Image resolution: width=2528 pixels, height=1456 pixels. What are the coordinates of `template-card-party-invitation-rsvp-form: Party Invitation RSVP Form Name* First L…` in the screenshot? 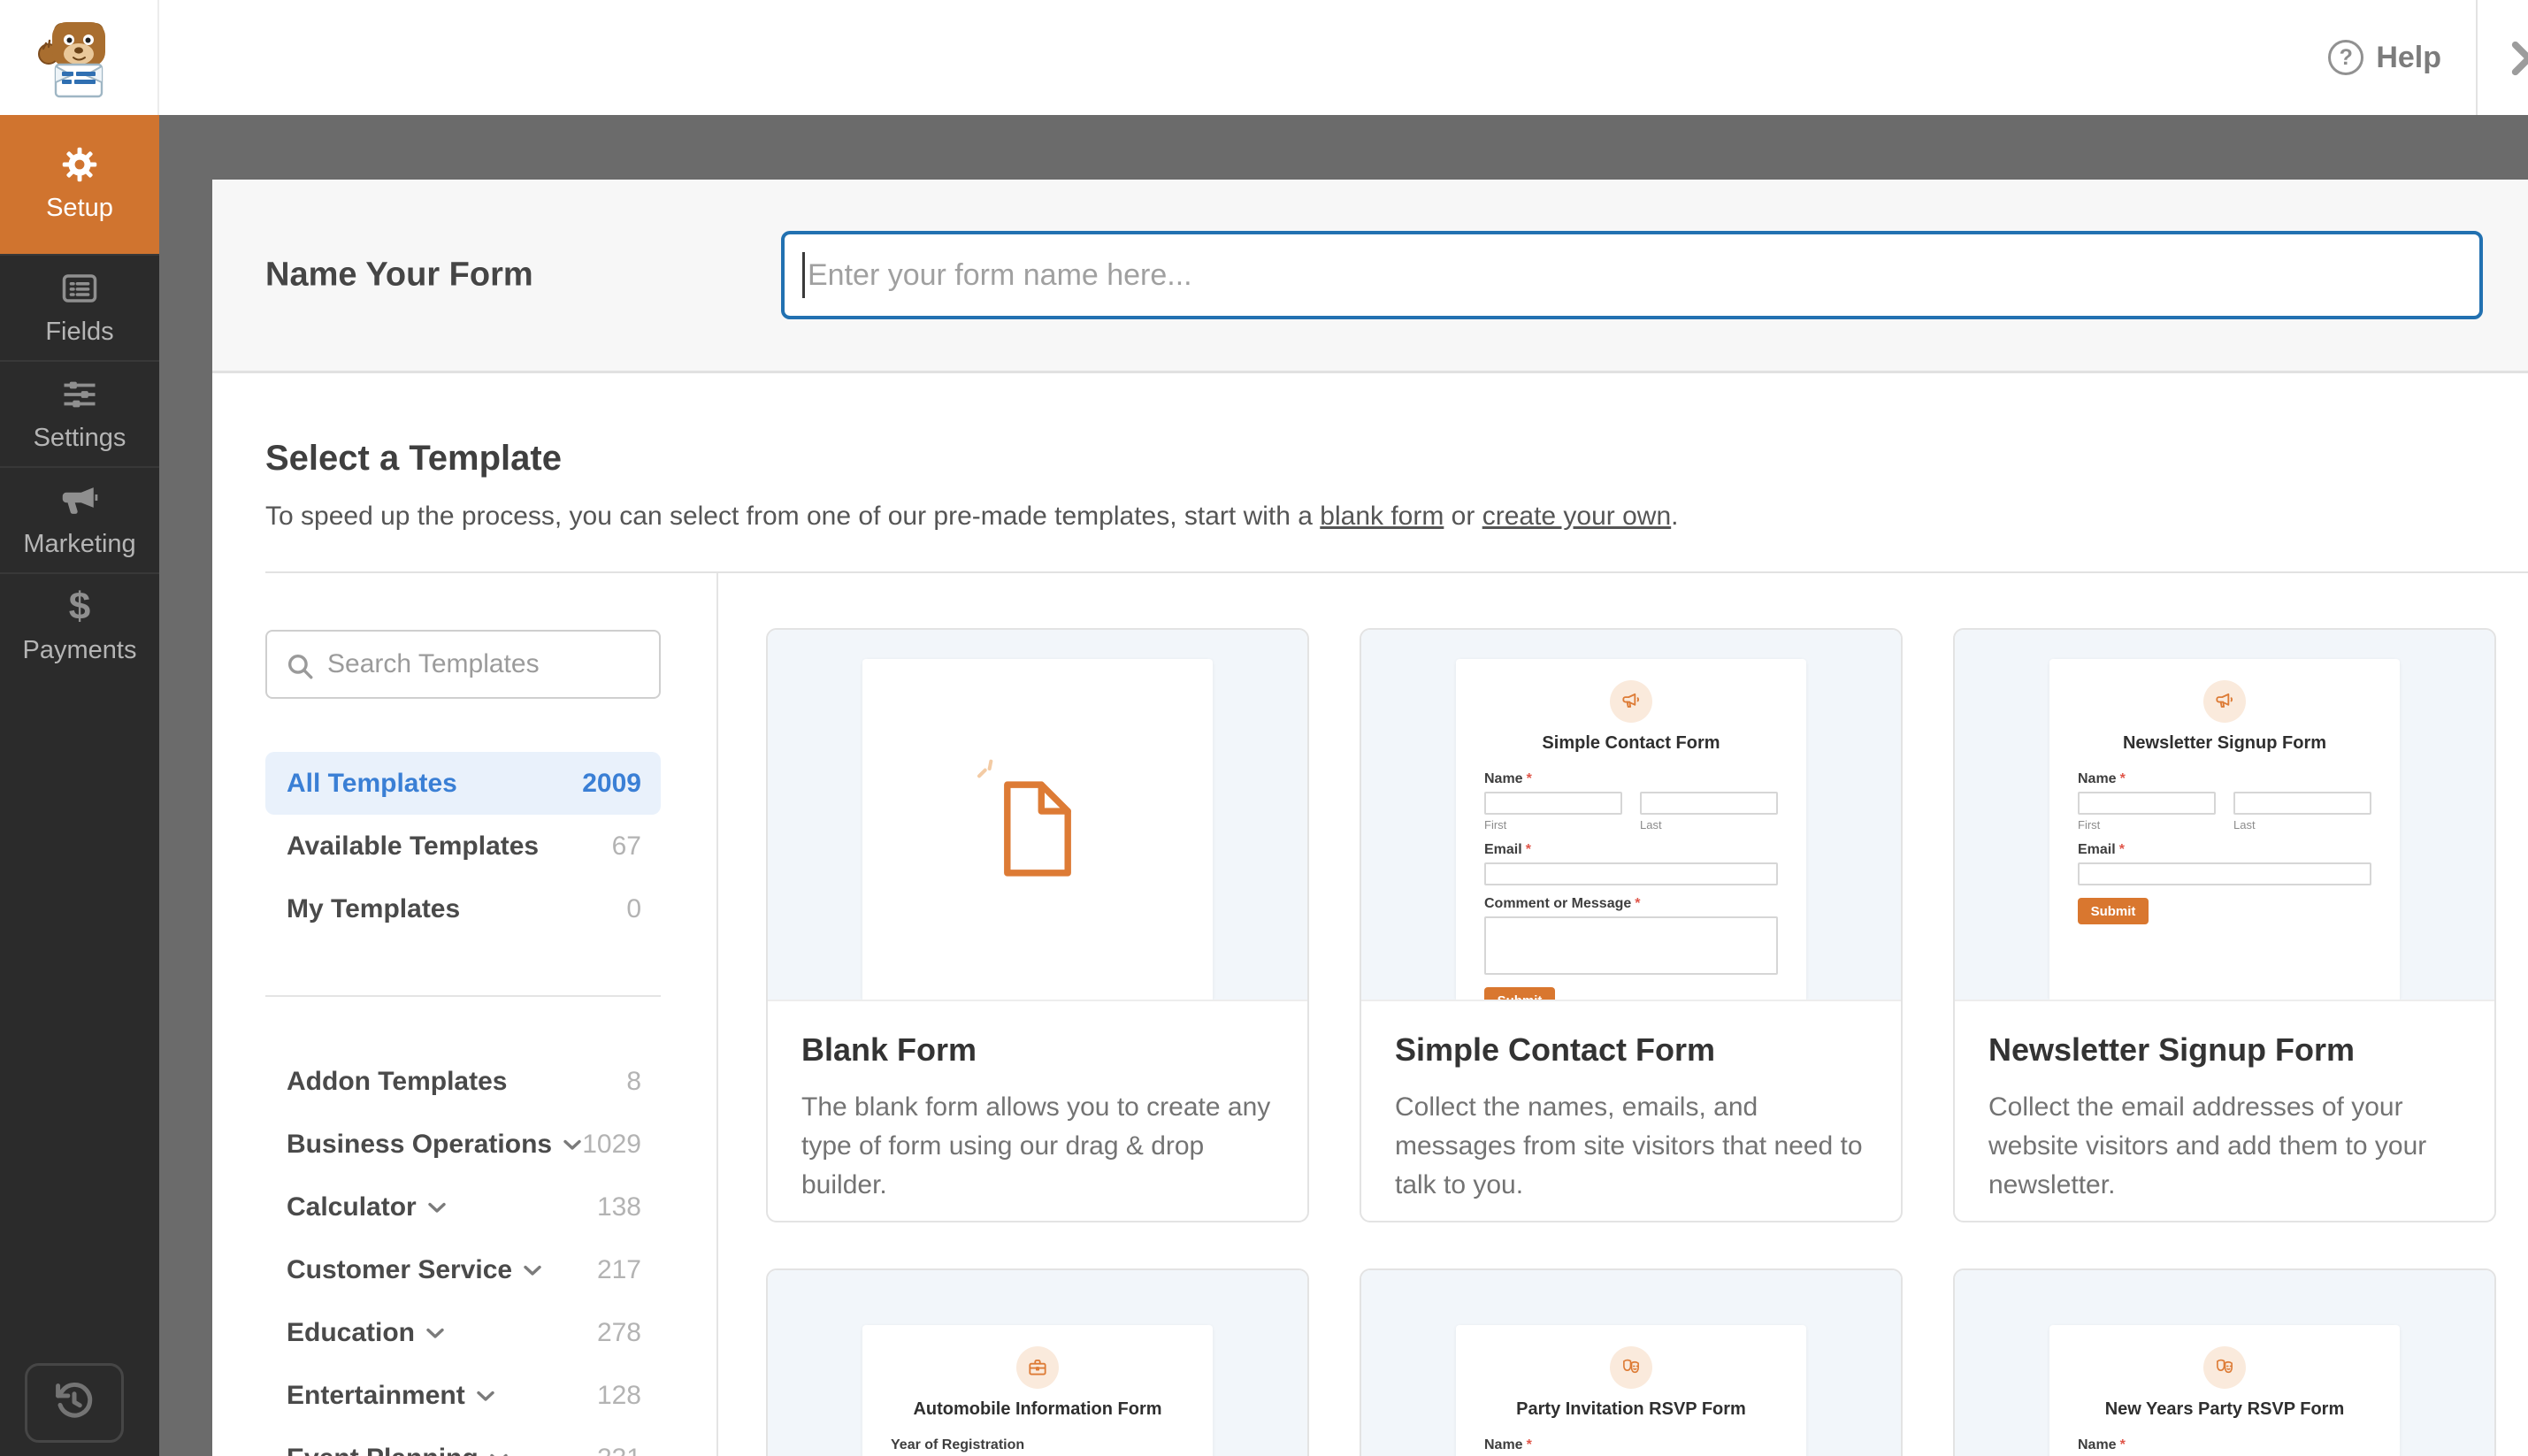 It's located at (1631, 1362).